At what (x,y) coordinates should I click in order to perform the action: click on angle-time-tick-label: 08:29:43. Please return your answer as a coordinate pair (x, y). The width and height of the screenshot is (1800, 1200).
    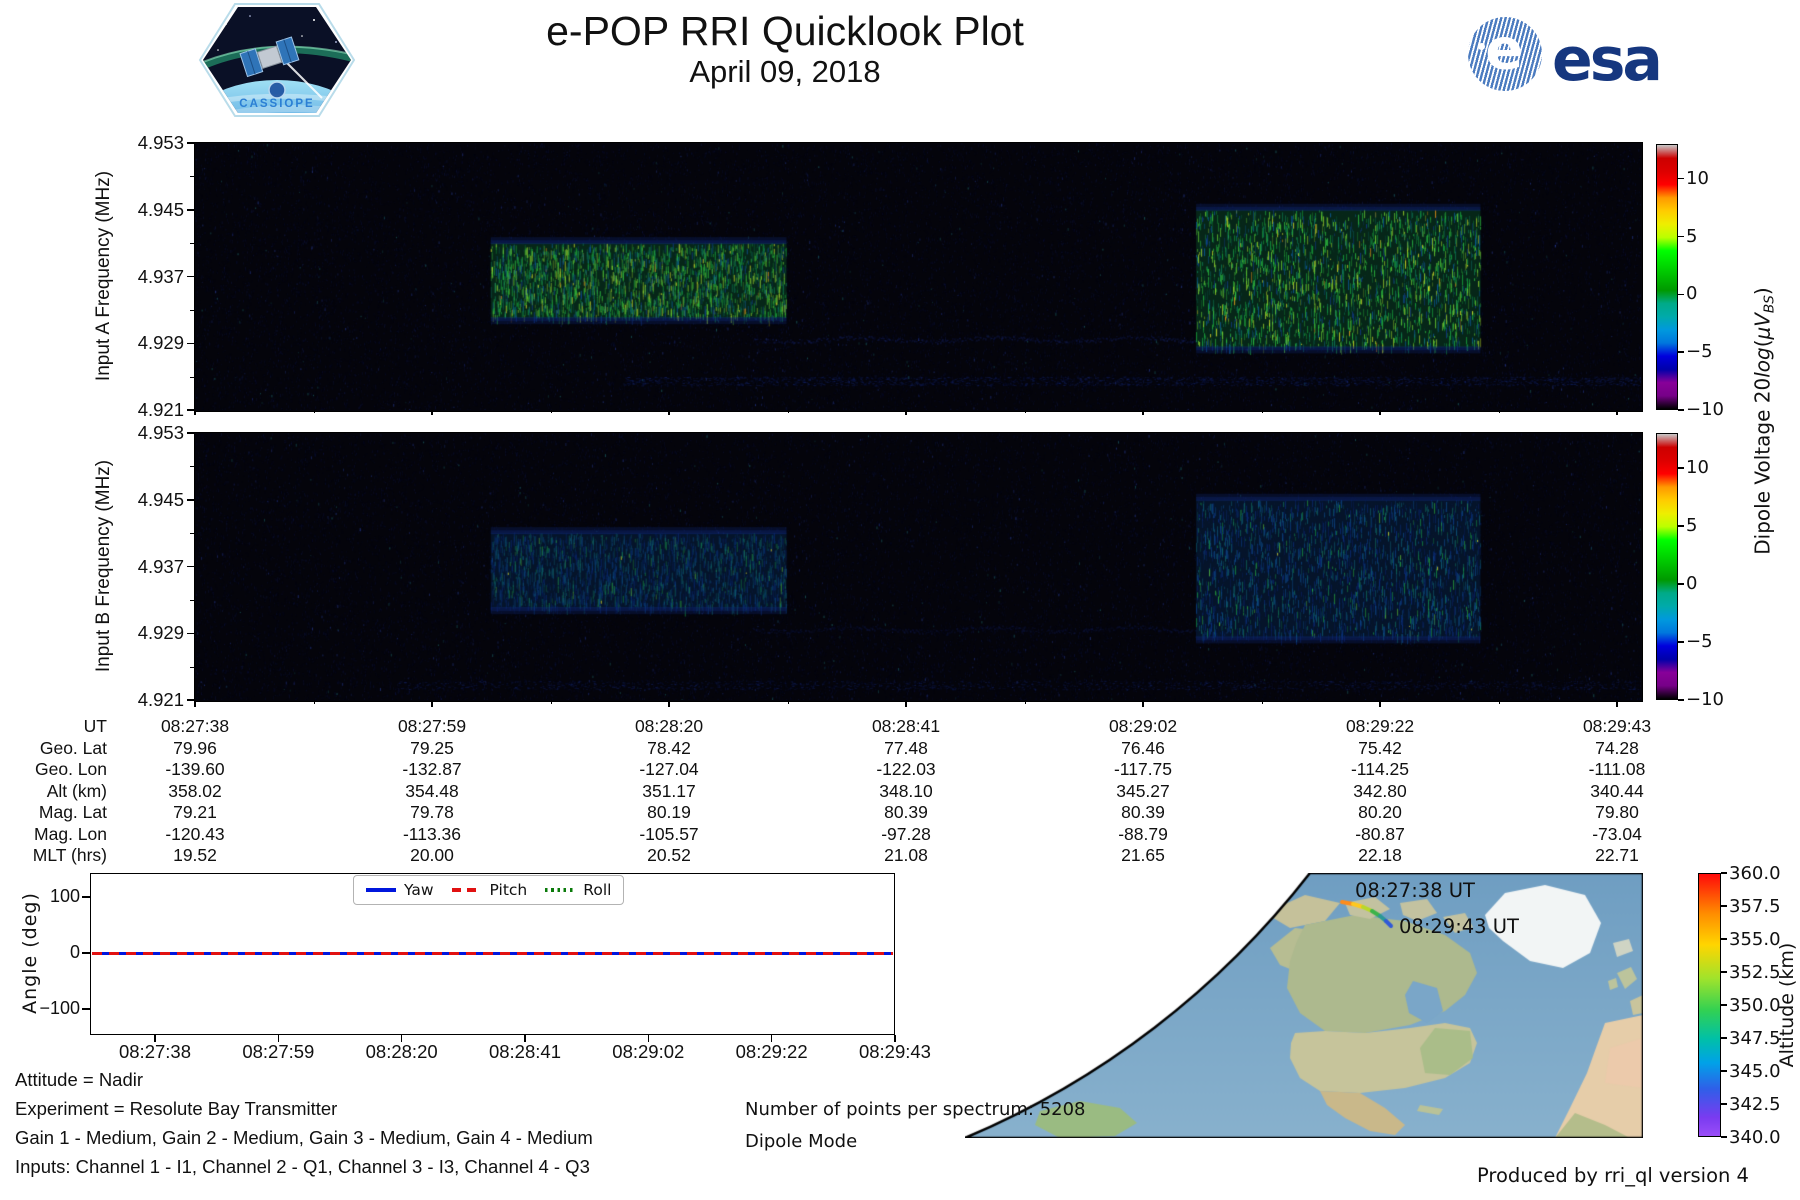
    Looking at the image, I should click on (894, 1051).